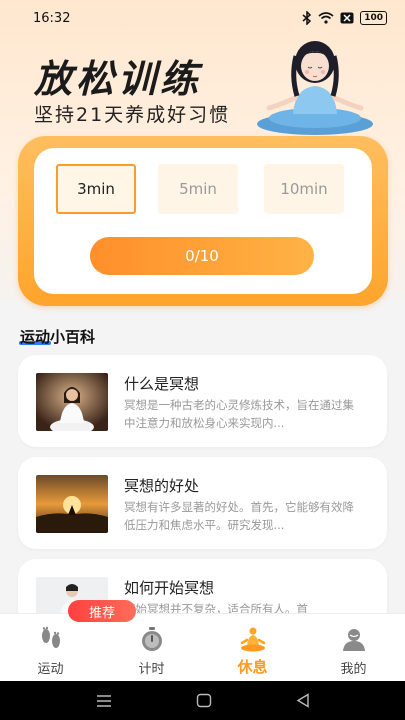 Image resolution: width=405 pixels, height=720 pixels. I want to click on bluetooth-icon, so click(307, 18).